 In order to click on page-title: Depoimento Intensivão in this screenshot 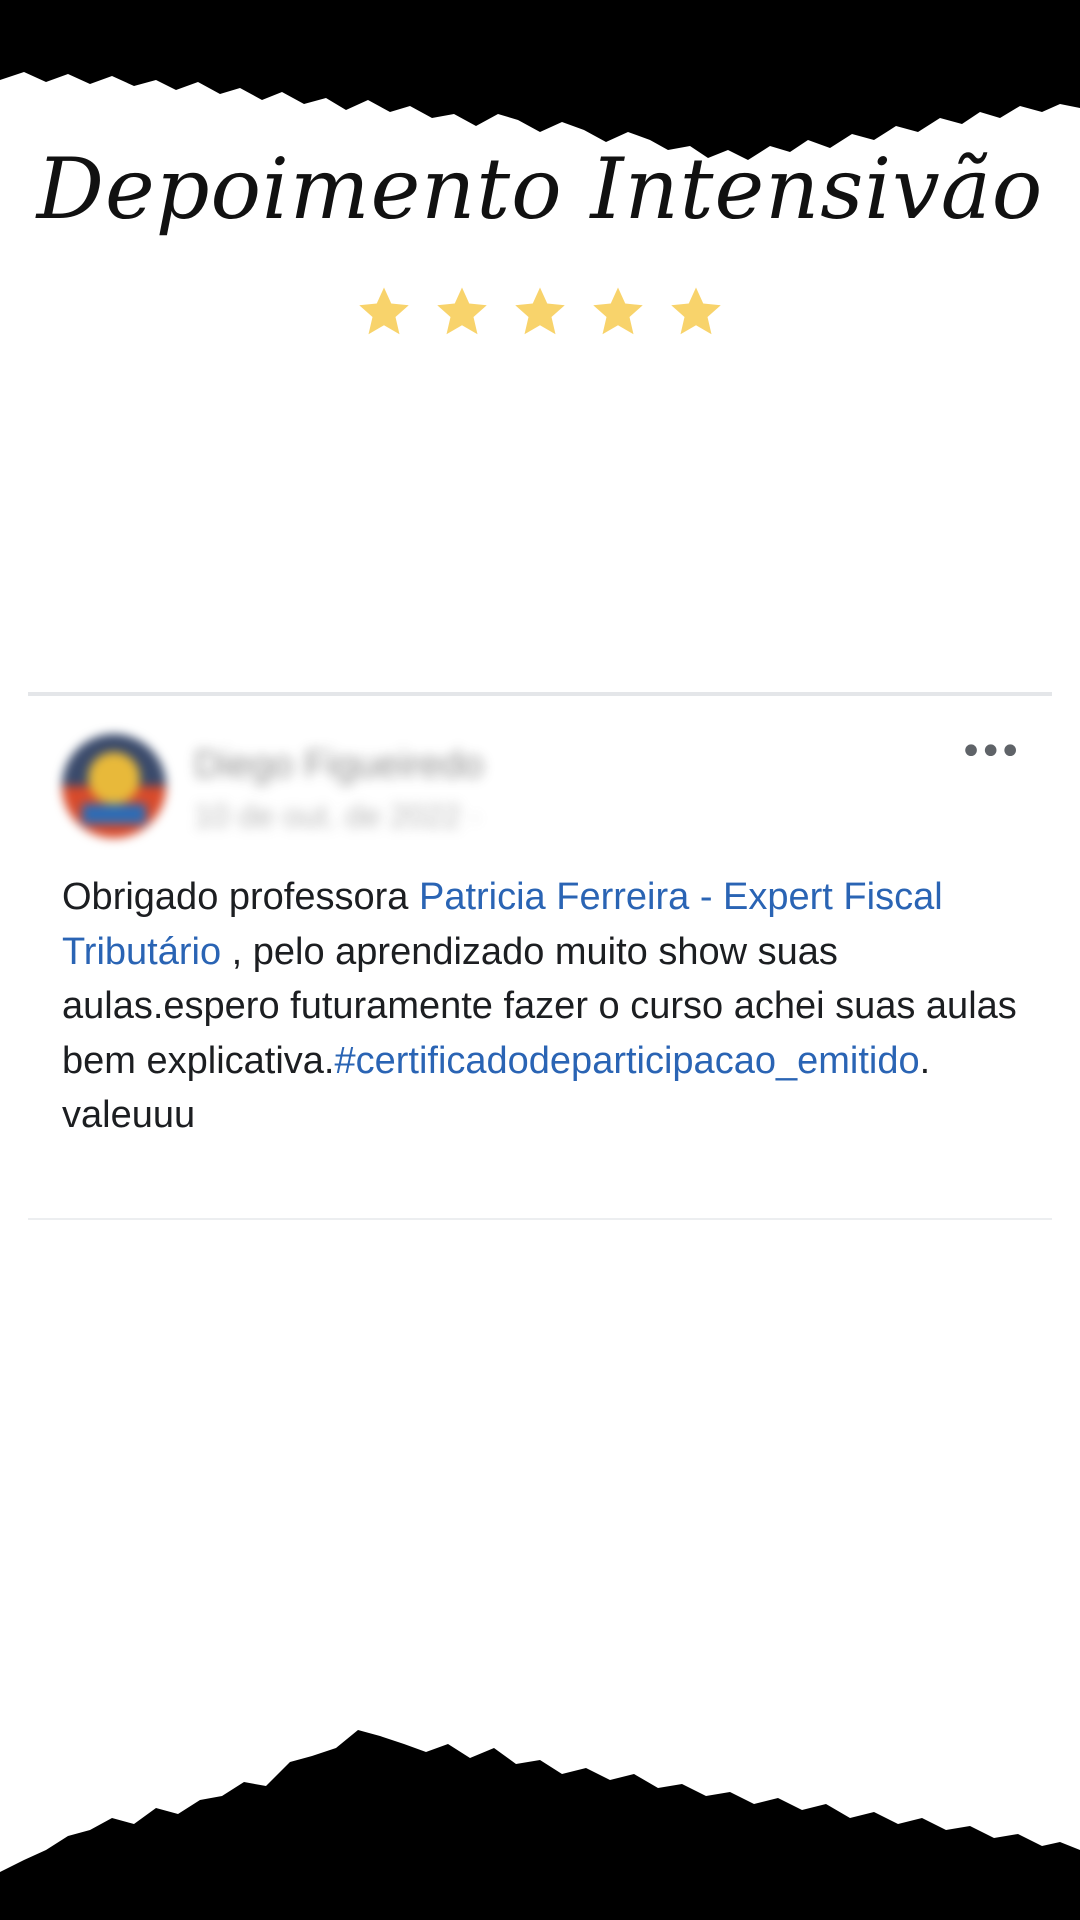, I will do `click(540, 189)`.